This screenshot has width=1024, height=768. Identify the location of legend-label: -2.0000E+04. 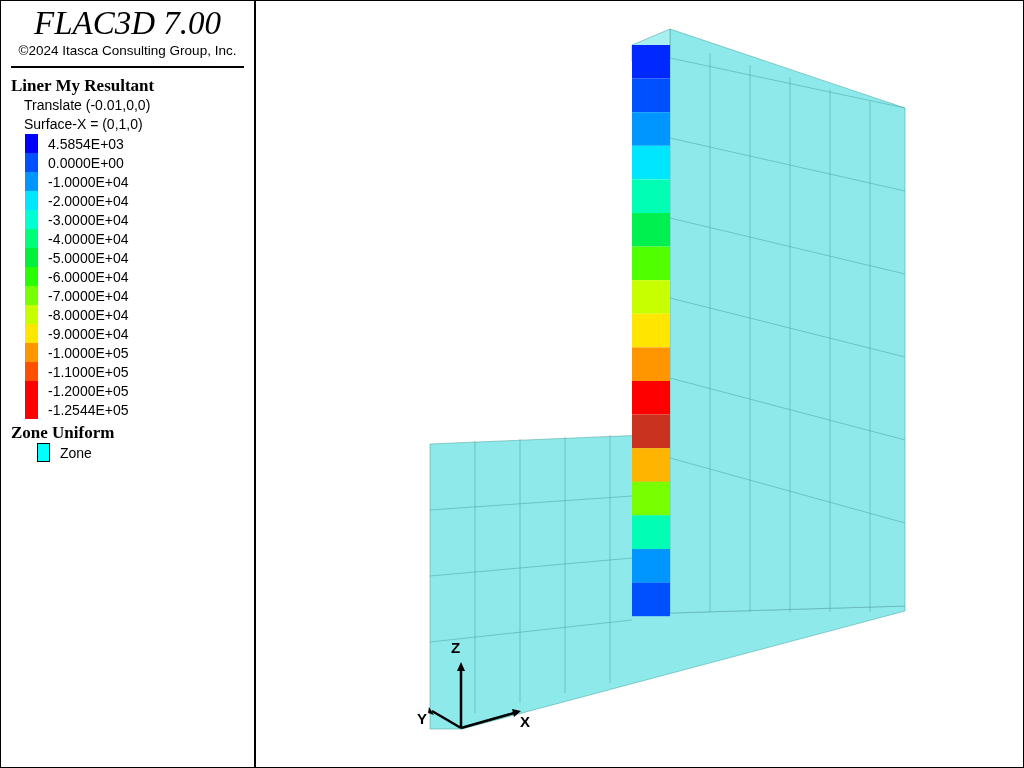
(88, 200).